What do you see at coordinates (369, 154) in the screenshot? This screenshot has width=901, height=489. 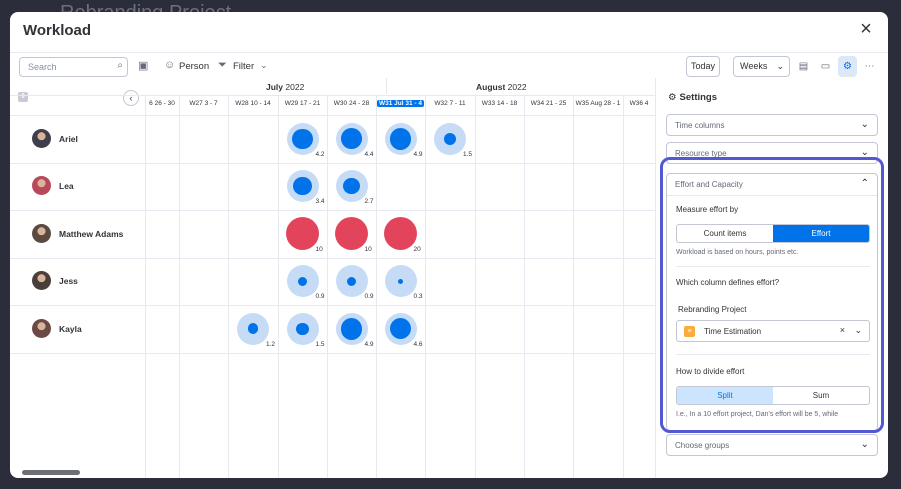 I see `workload-value: 4.4` at bounding box center [369, 154].